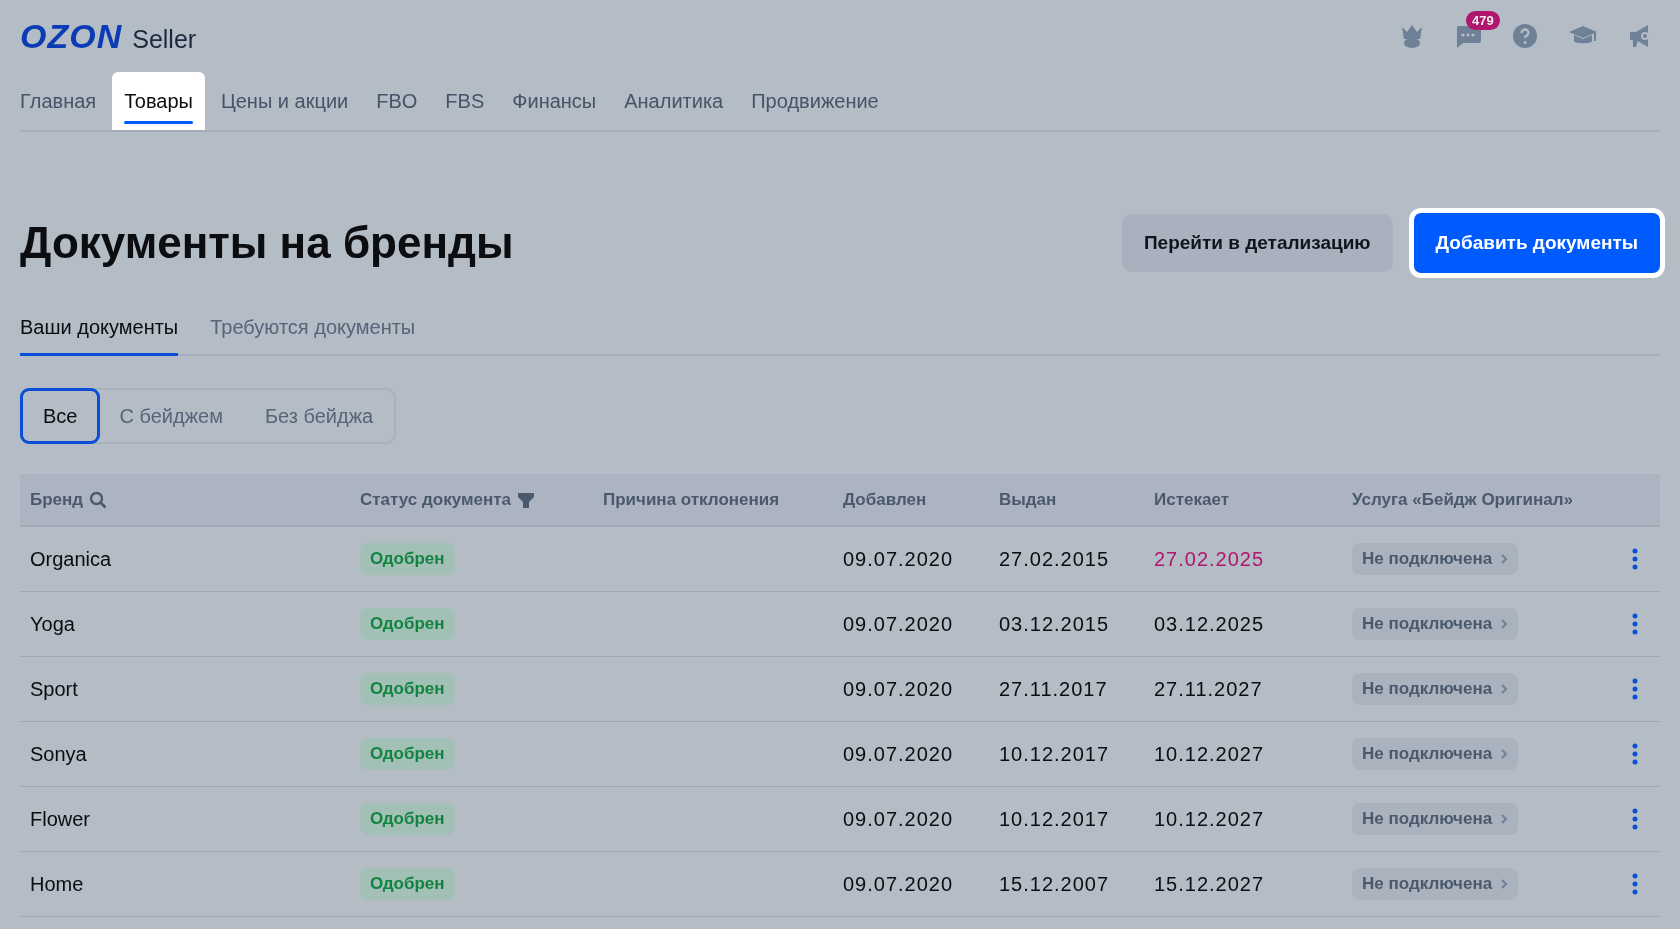 This screenshot has height=929, width=1680. What do you see at coordinates (99, 332) in the screenshot?
I see `tab: Ваши документы` at bounding box center [99, 332].